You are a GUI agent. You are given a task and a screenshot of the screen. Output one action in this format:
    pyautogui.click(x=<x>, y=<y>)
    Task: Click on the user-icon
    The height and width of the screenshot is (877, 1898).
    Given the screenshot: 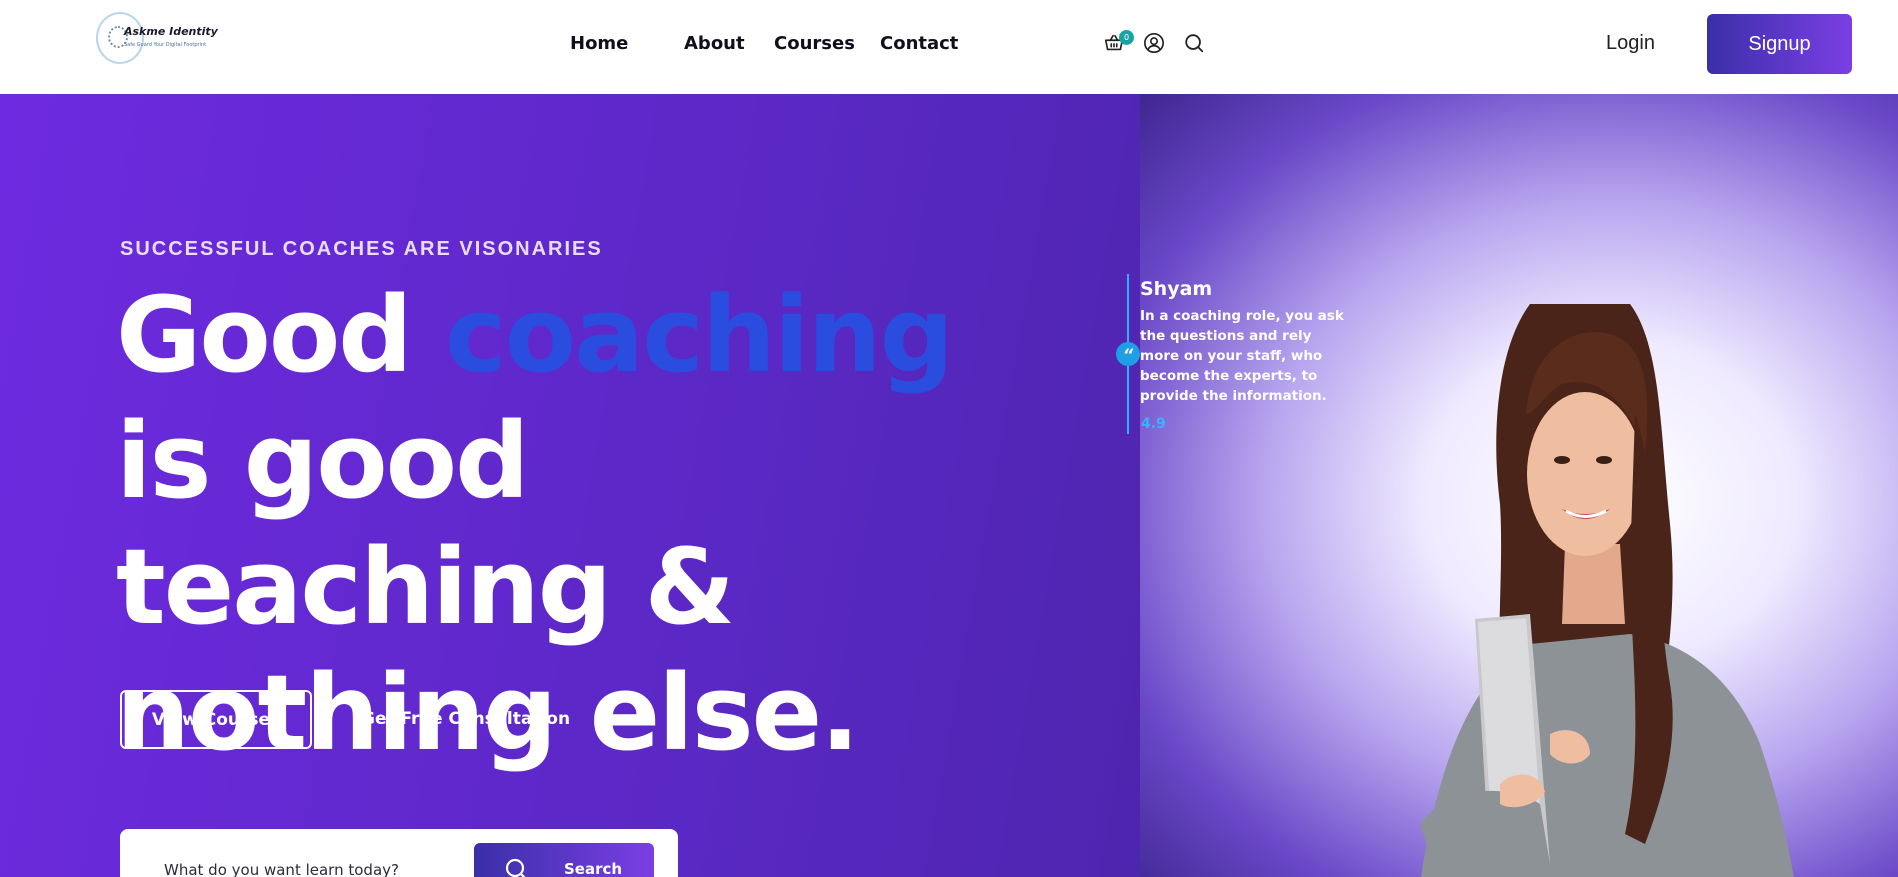 What is the action you would take?
    pyautogui.click(x=1154, y=43)
    